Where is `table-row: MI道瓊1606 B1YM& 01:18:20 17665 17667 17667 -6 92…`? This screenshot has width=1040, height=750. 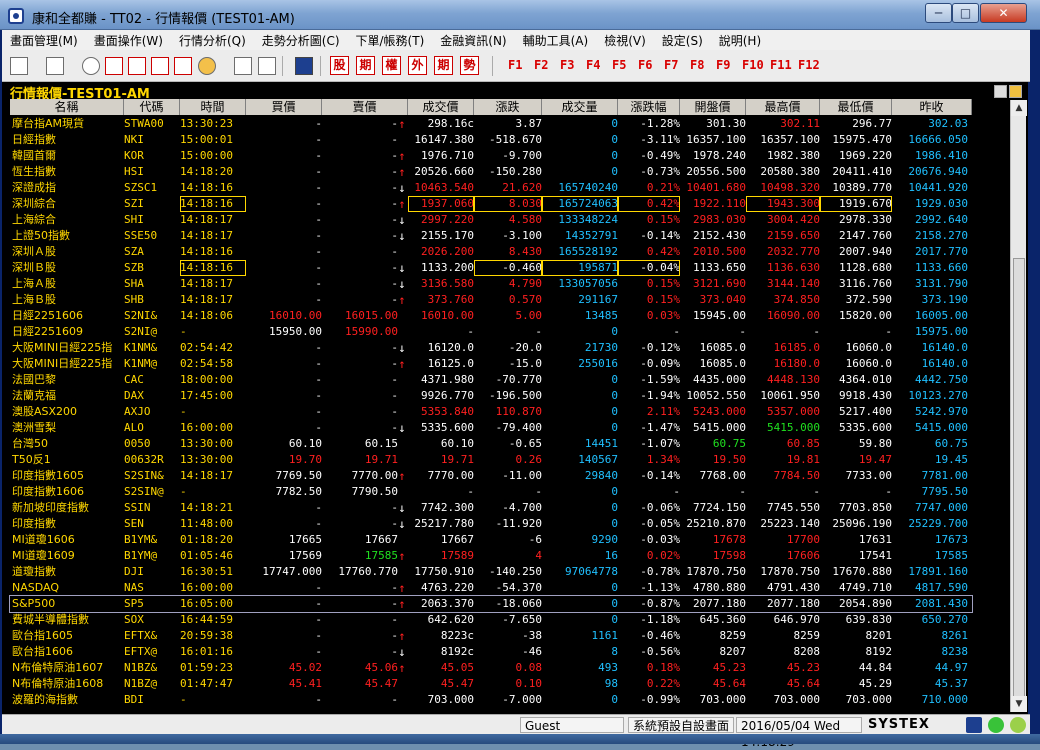 table-row: MI道瓊1606 B1YM& 01:18:20 17665 17667 17667 -6 92… is located at coordinates (491, 540).